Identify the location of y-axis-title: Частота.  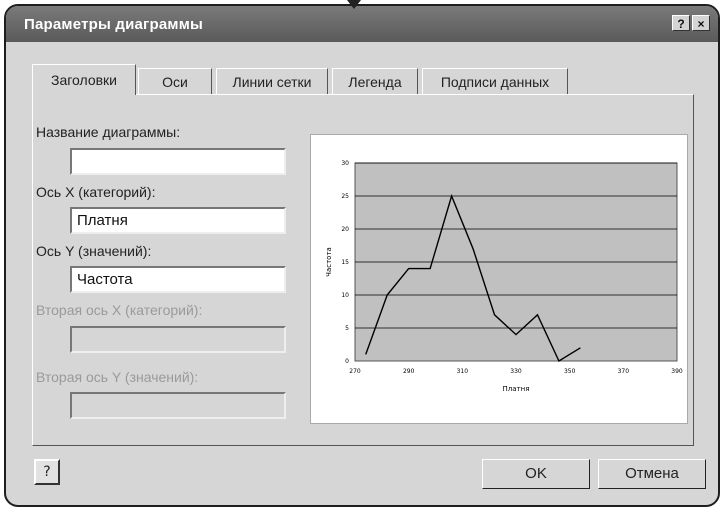
(329, 262).